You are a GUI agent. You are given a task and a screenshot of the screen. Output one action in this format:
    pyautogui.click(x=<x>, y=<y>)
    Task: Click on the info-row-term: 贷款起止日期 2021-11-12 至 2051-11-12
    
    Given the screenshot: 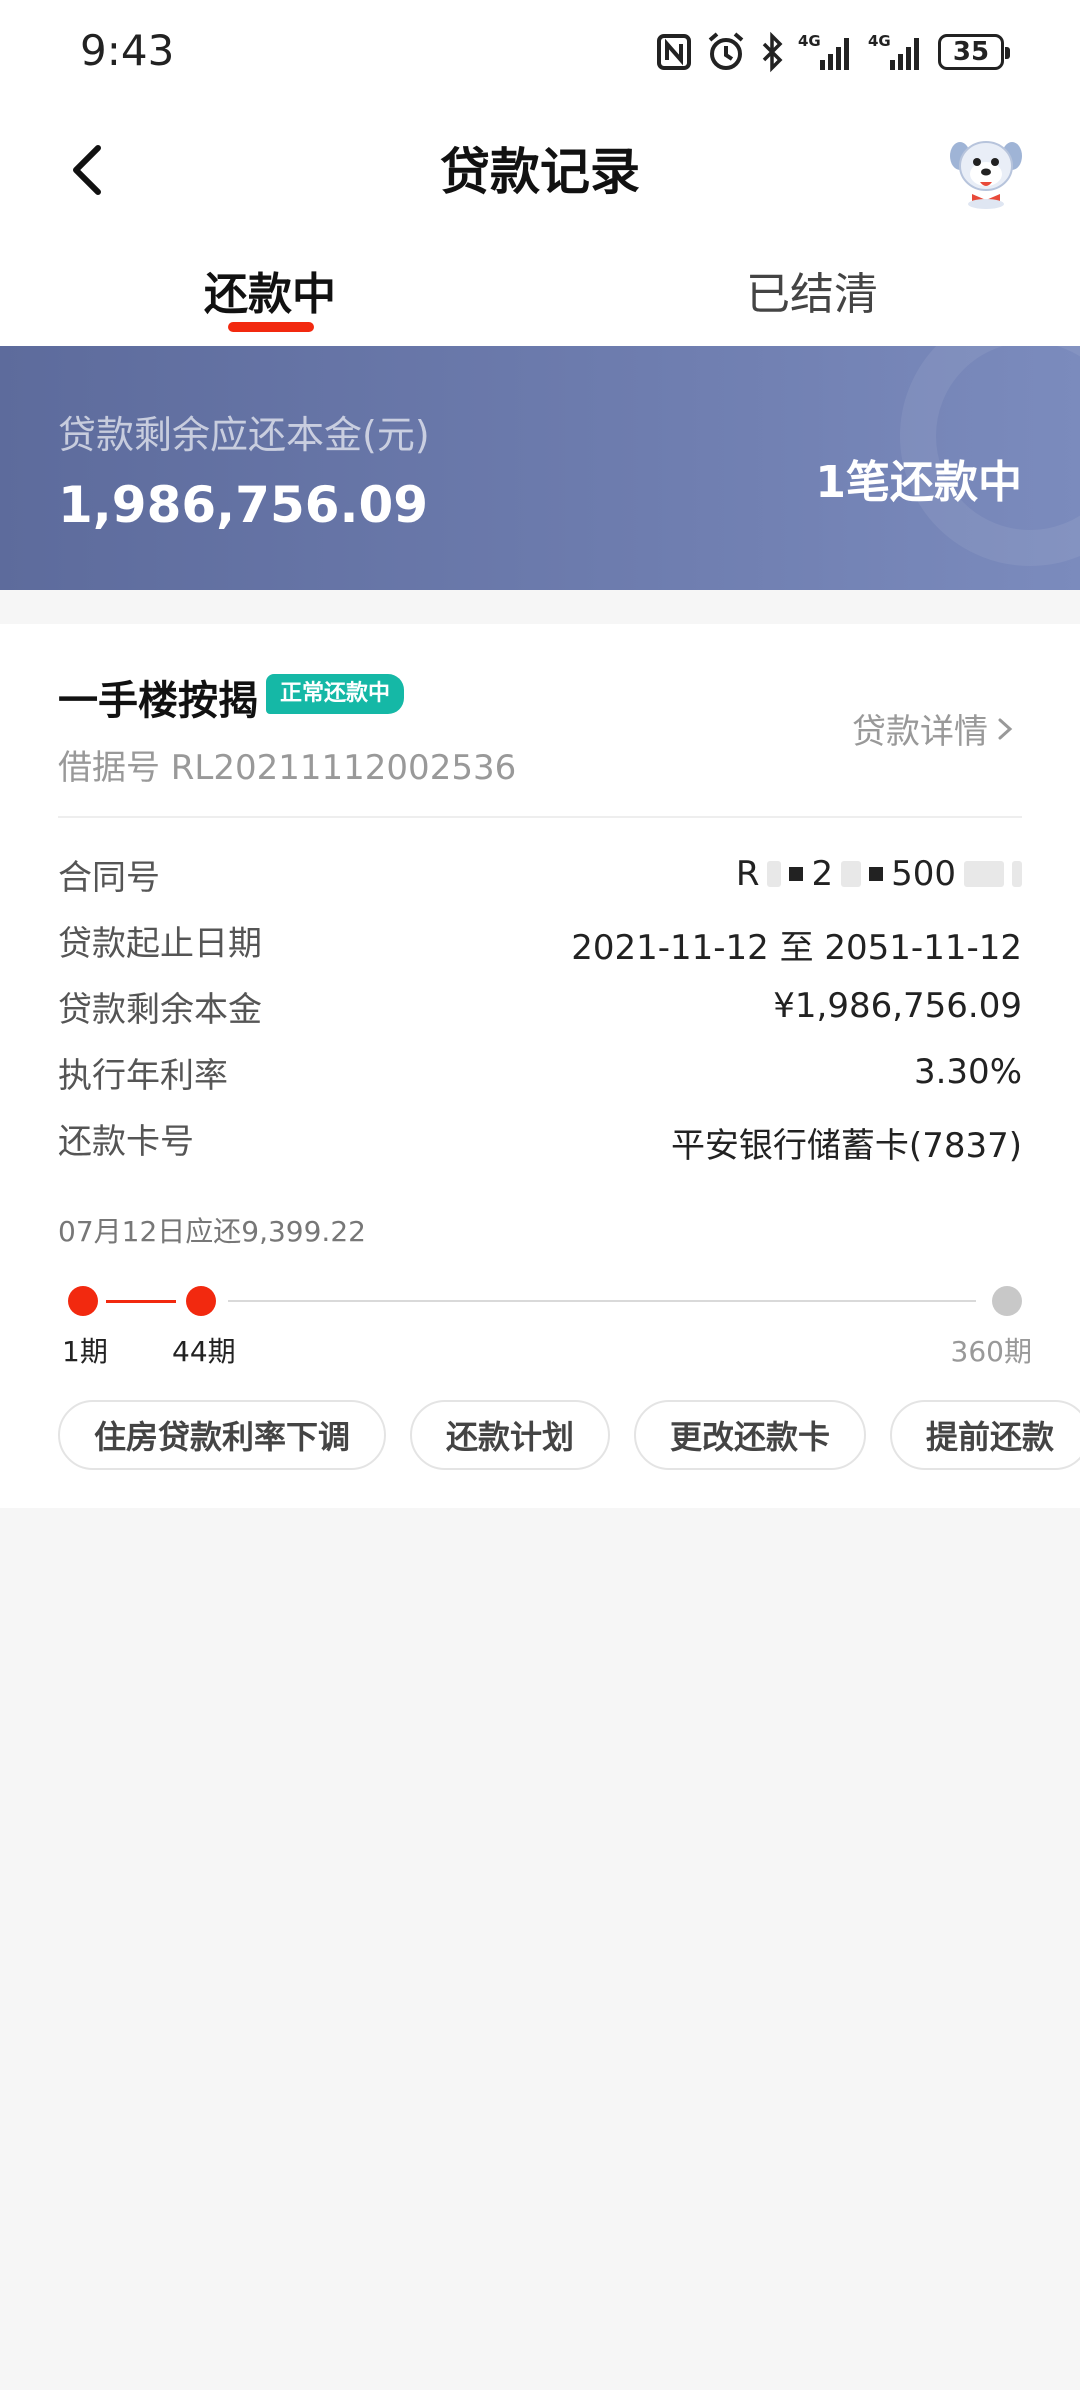 What is the action you would take?
    pyautogui.click(x=540, y=949)
    